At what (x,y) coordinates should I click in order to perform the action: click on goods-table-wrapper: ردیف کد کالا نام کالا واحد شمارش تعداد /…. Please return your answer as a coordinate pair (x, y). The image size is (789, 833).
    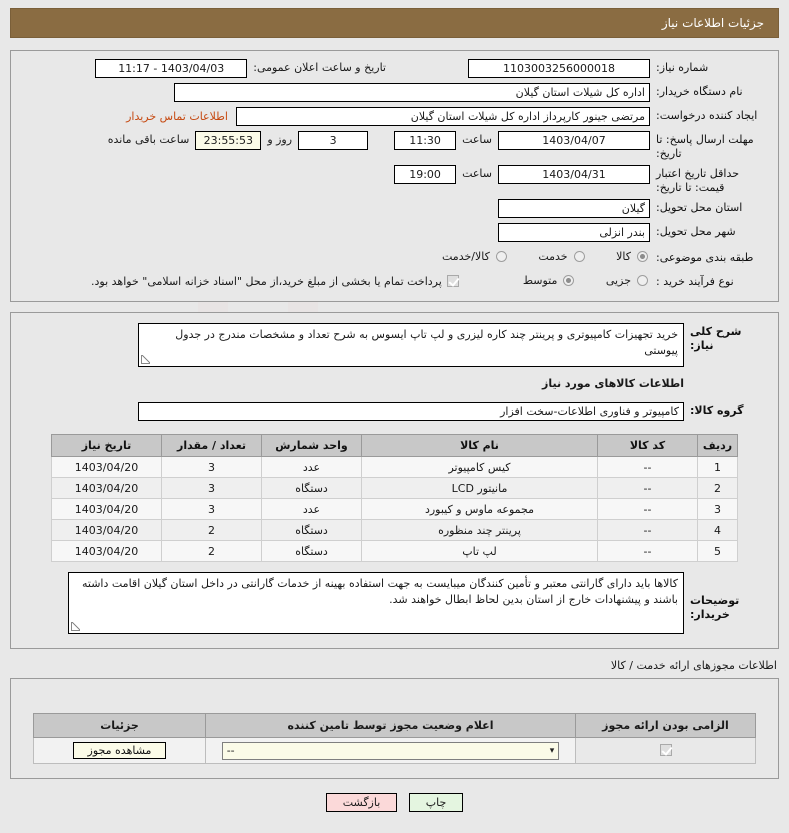
    Looking at the image, I should click on (394, 498).